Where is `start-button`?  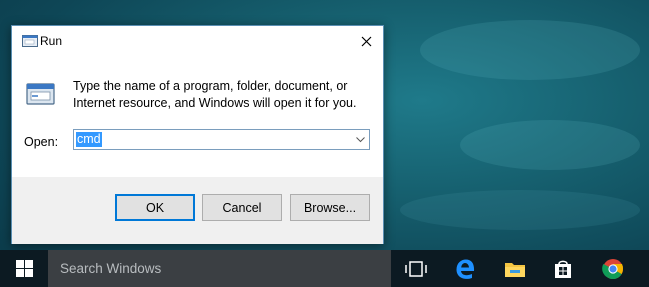 start-button is located at coordinates (24, 268).